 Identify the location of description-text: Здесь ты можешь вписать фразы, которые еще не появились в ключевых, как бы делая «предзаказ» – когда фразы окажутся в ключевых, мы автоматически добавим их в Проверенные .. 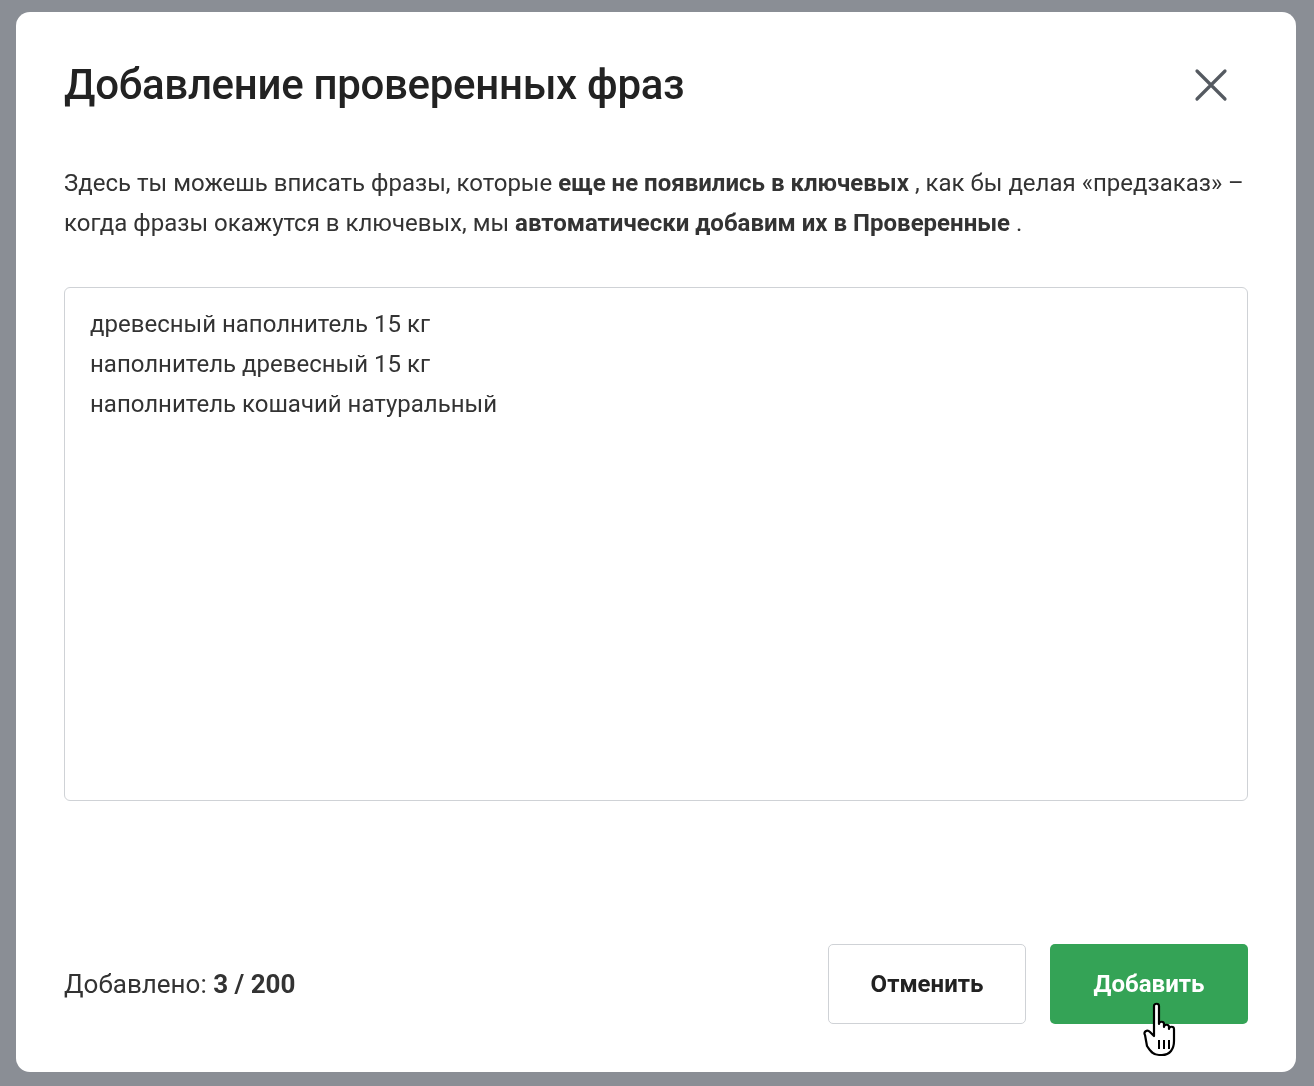
(654, 203).